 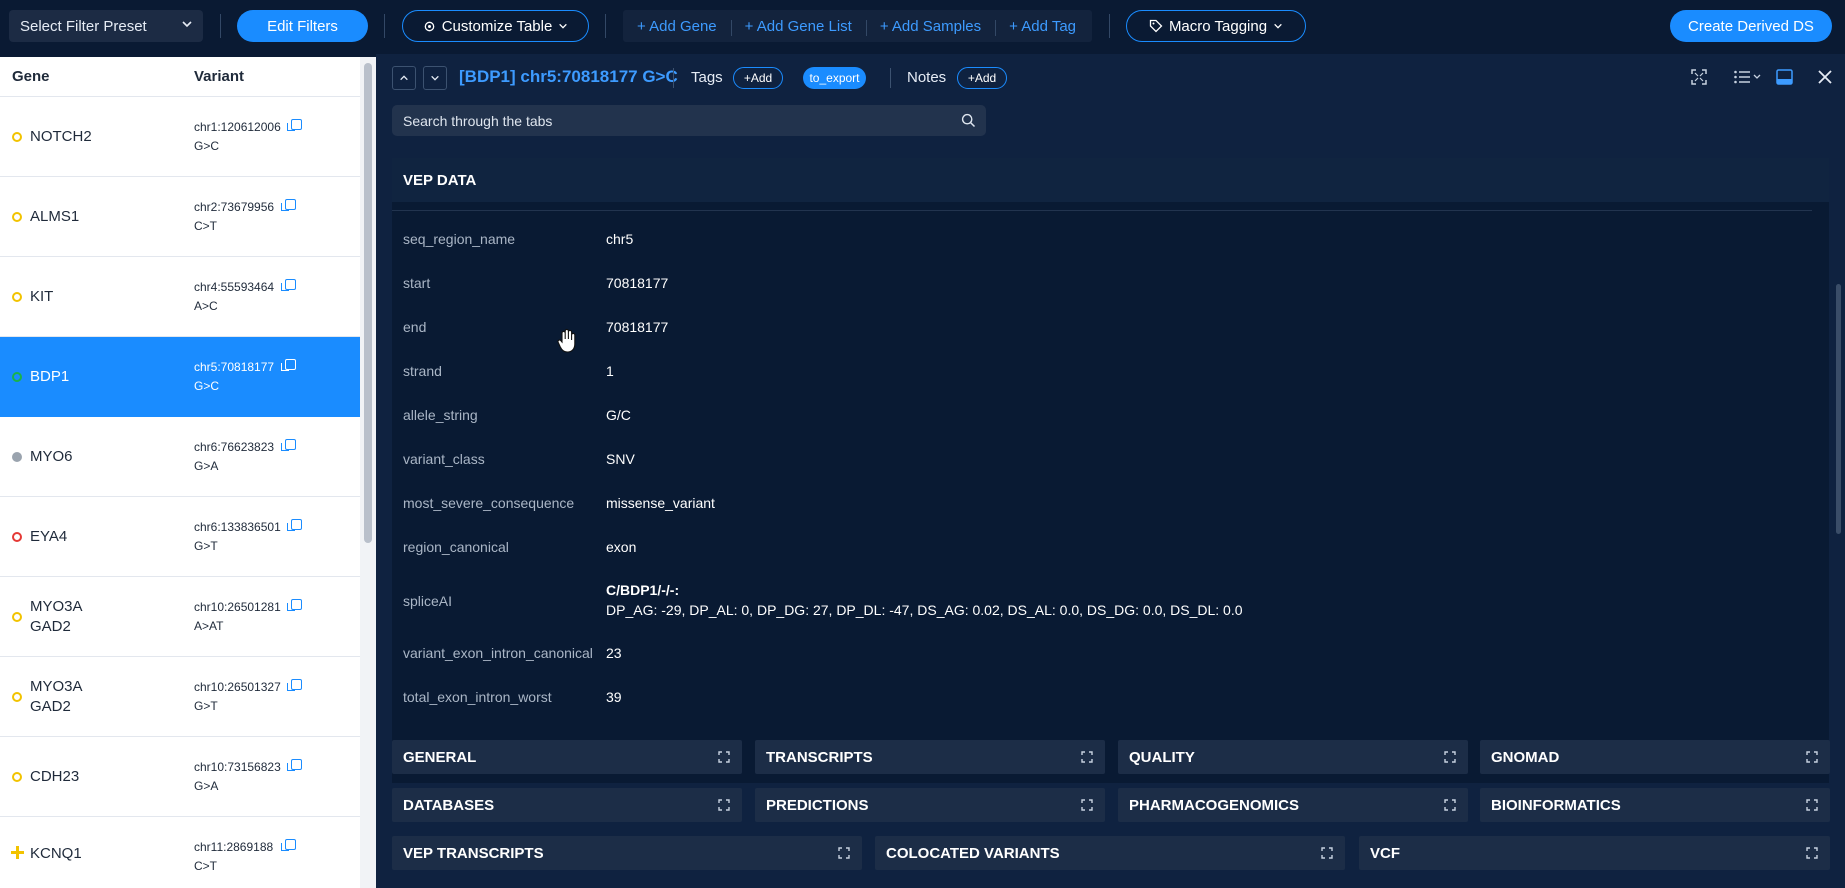 I want to click on table-row-selected: BDP1 chr5:70818177 G>C, so click(x=180, y=377).